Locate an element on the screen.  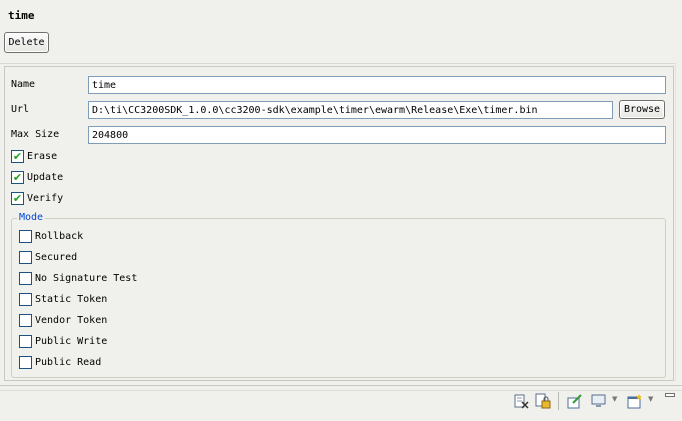
update-checkbox is located at coordinates (17, 177).